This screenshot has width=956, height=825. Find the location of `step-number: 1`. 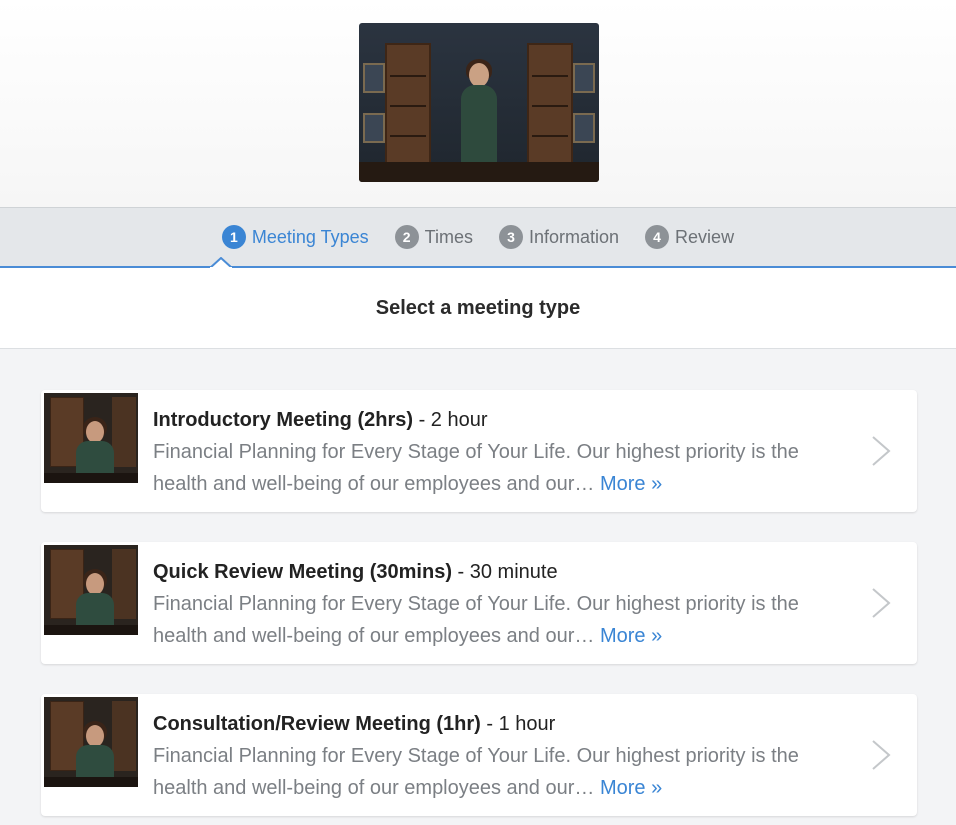

step-number: 1 is located at coordinates (233, 237).